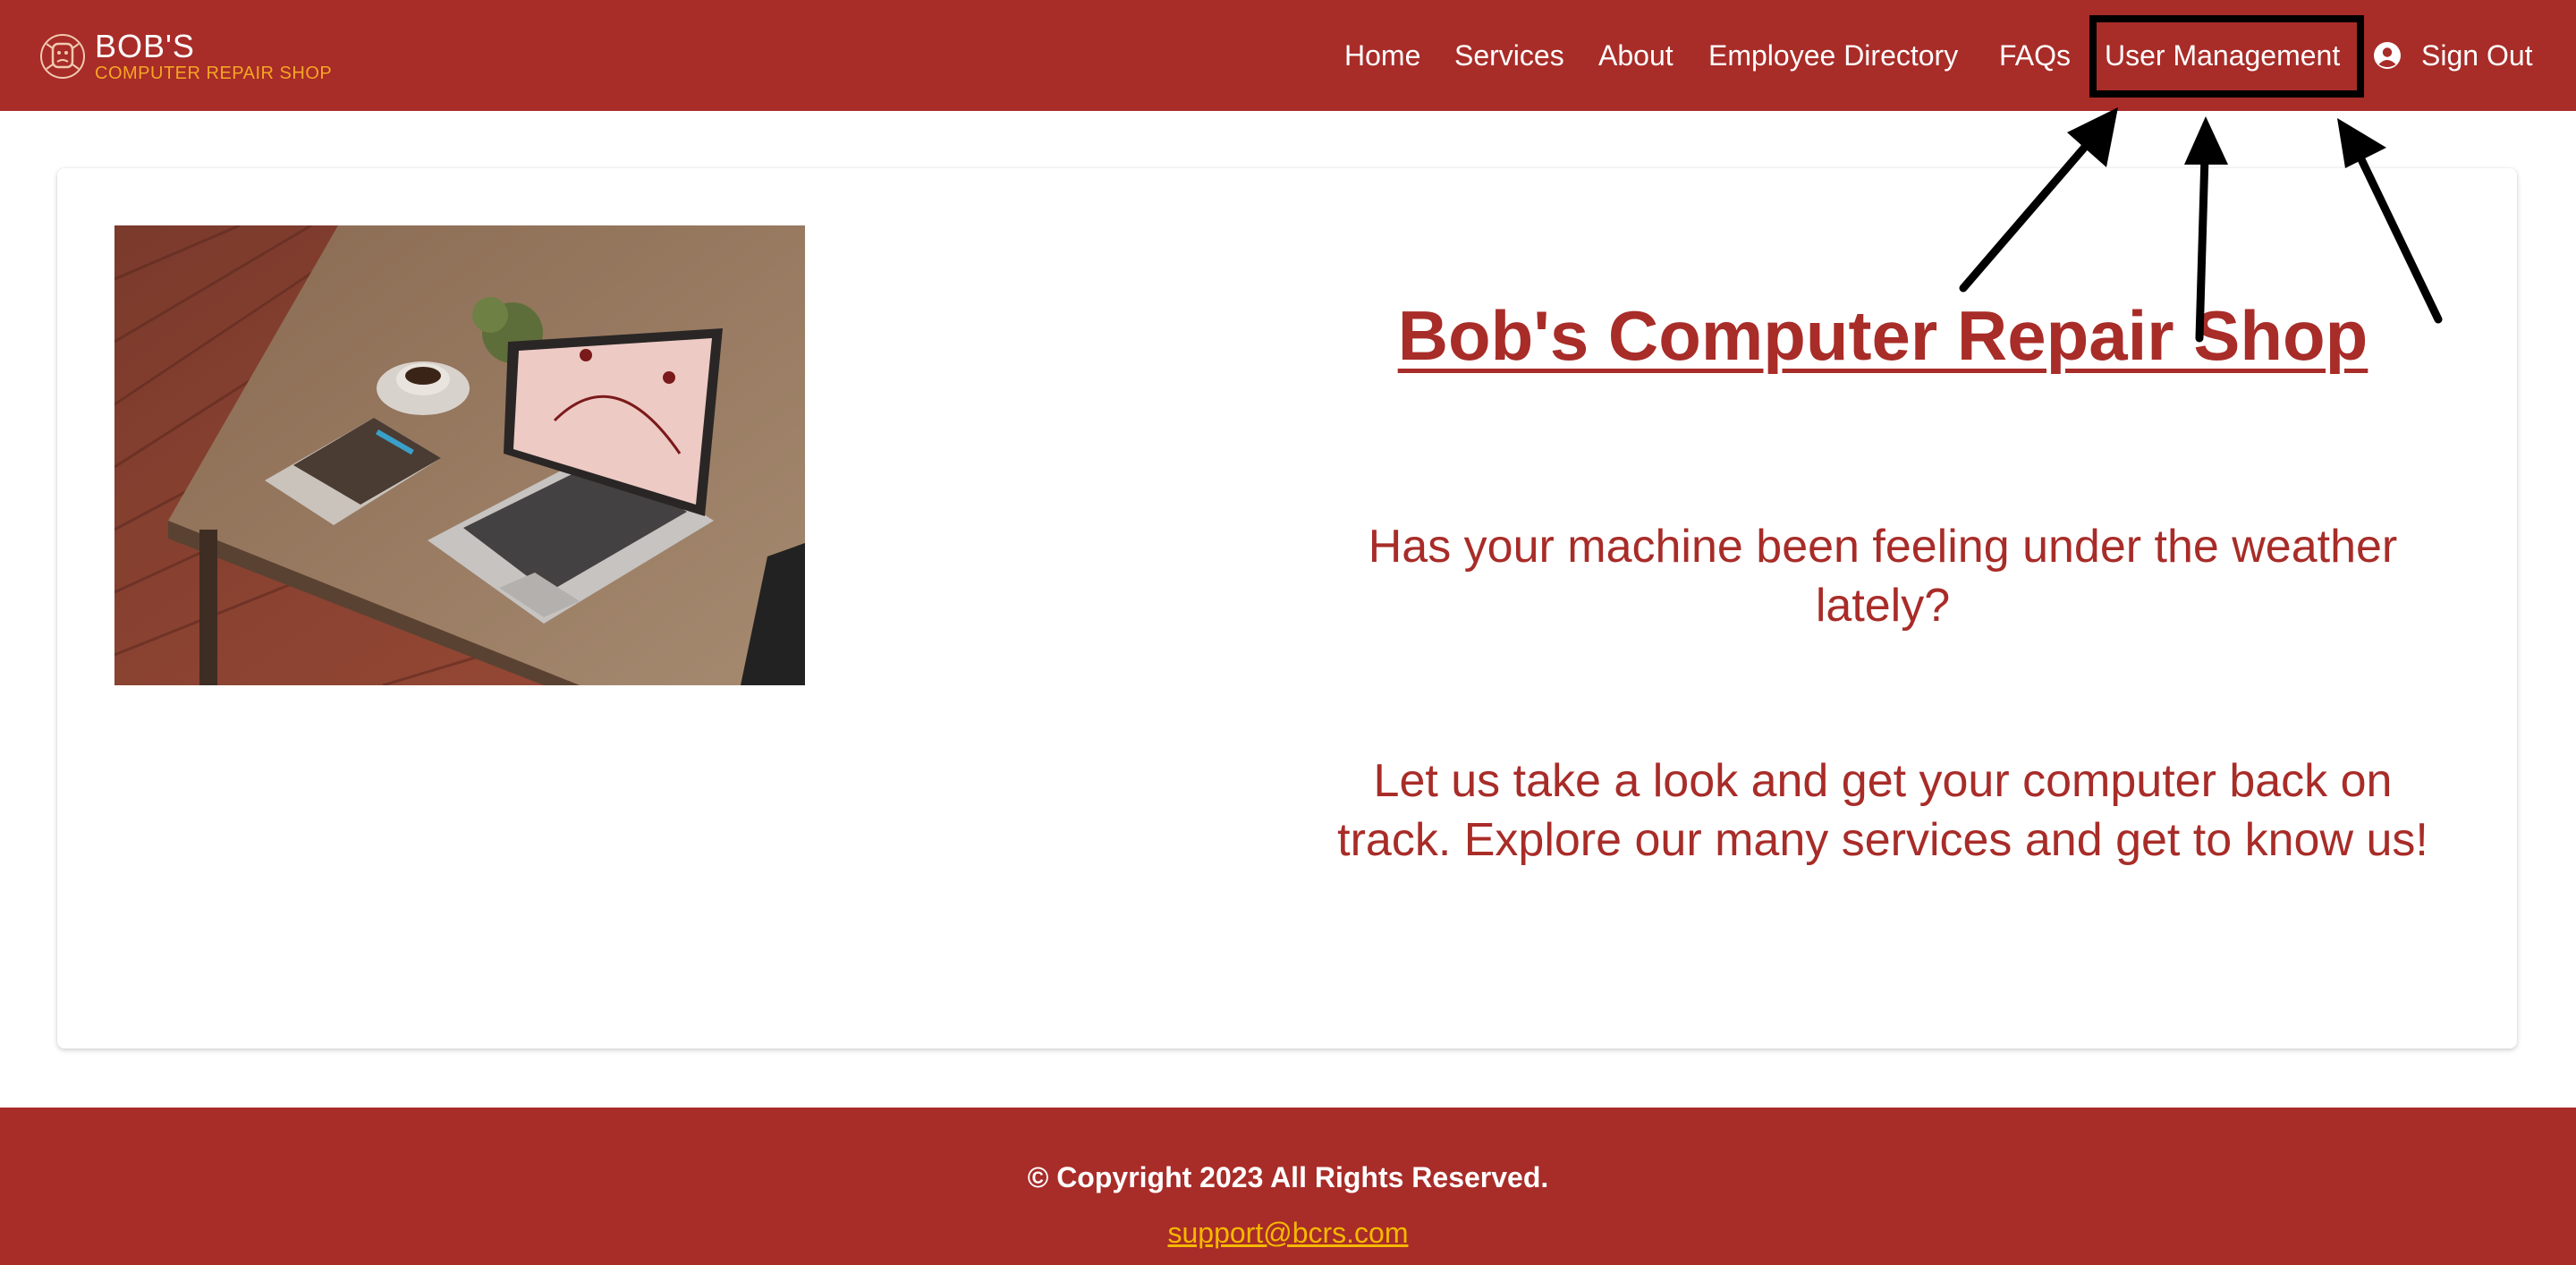  Describe the element at coordinates (2387, 55) in the screenshot. I see `user-circle-icon` at that location.